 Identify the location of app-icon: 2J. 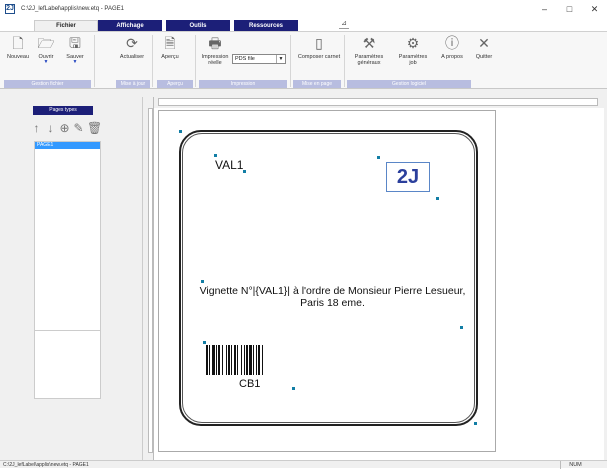
(10, 9).